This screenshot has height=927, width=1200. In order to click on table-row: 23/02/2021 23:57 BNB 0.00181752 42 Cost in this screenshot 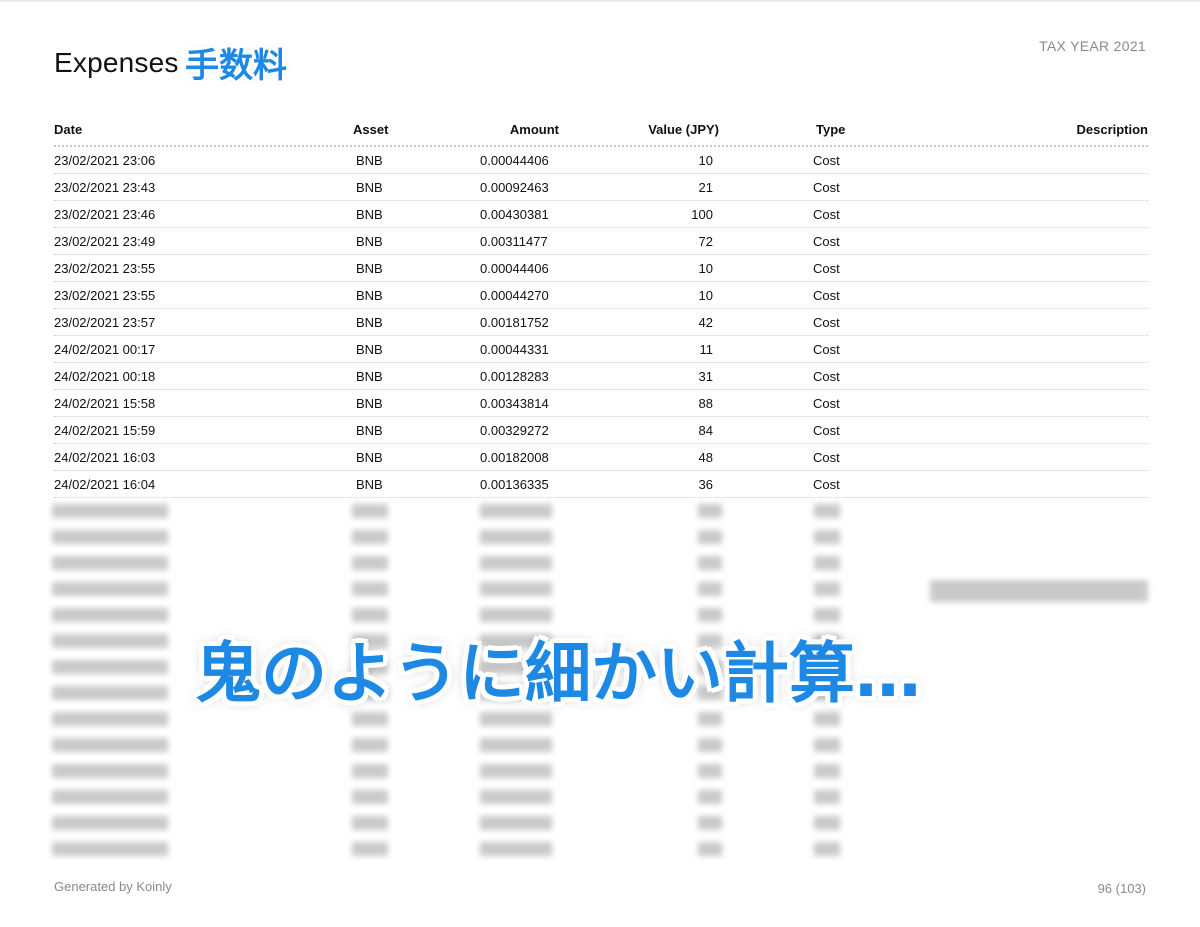, I will do `click(601, 322)`.